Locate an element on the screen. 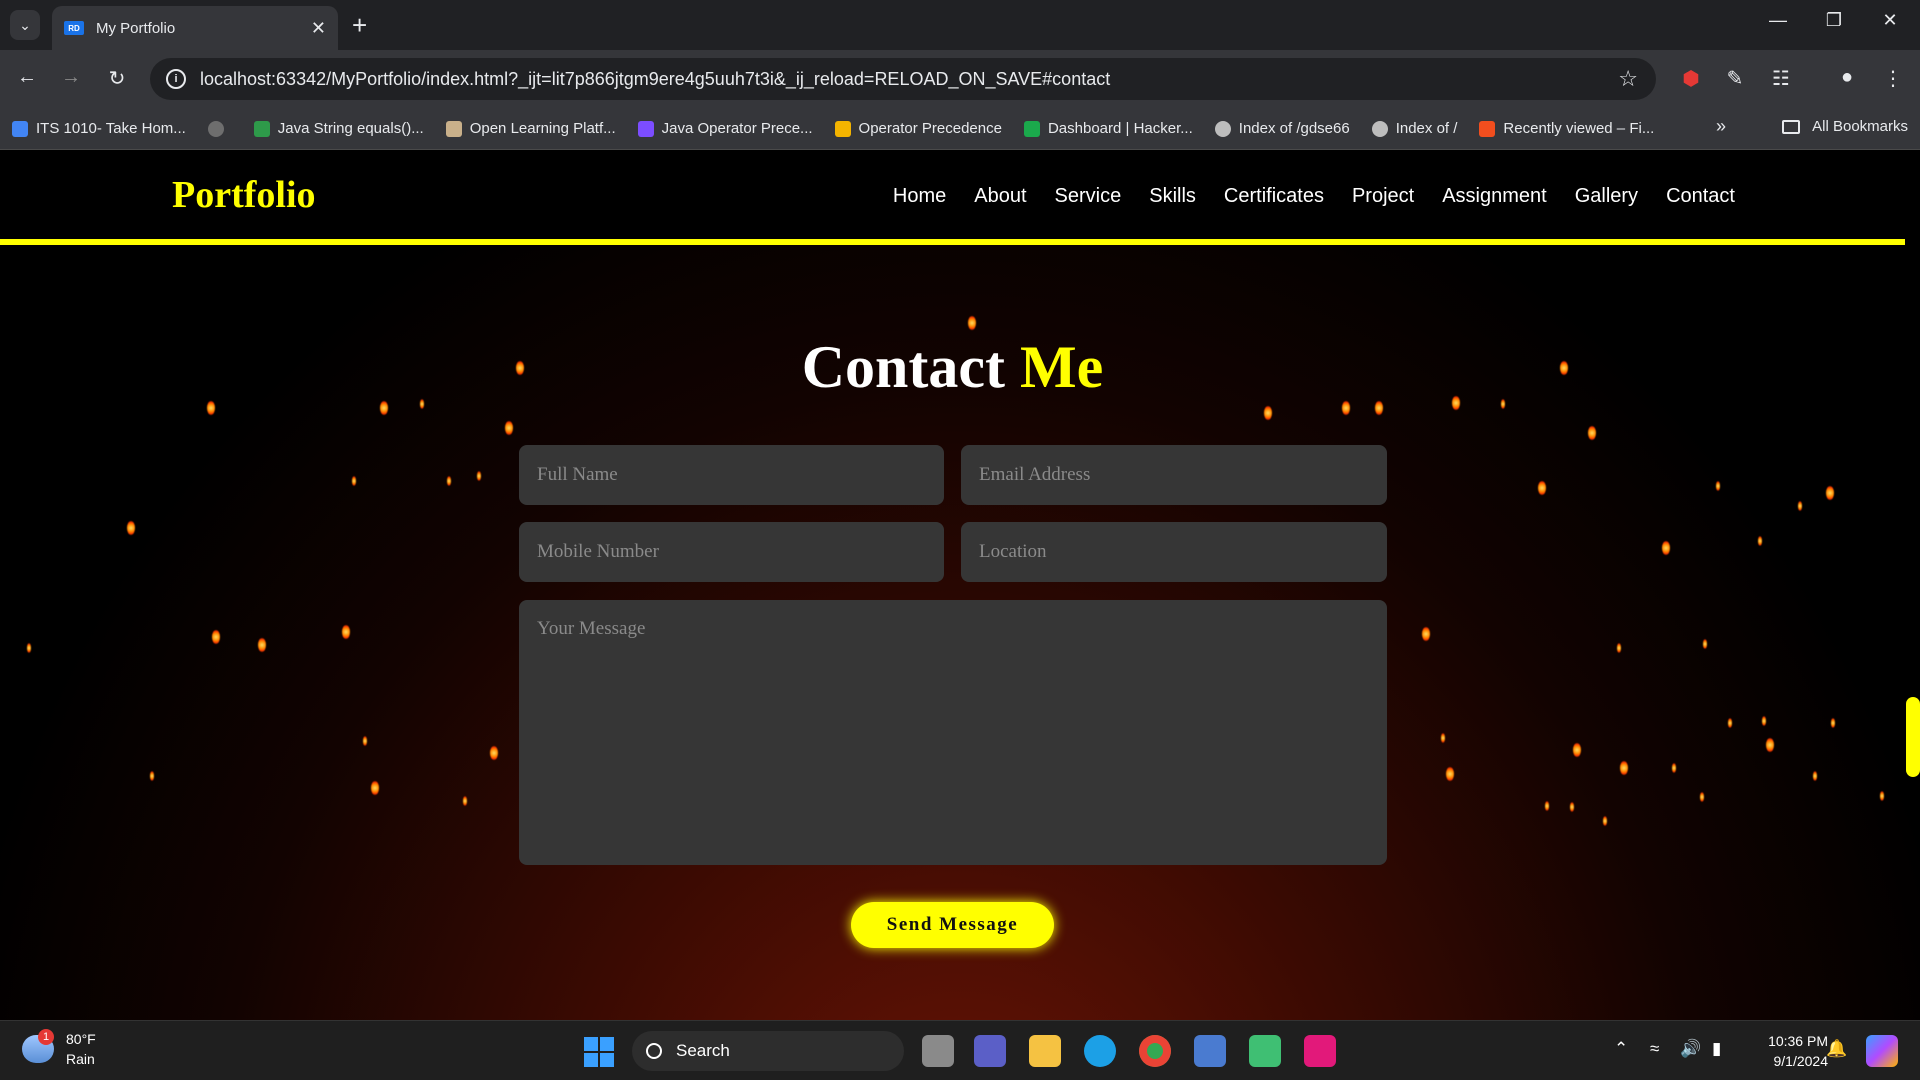 The image size is (1920, 1080). browser-menu-kebab-icon: ⋮ is located at coordinates (1893, 78).